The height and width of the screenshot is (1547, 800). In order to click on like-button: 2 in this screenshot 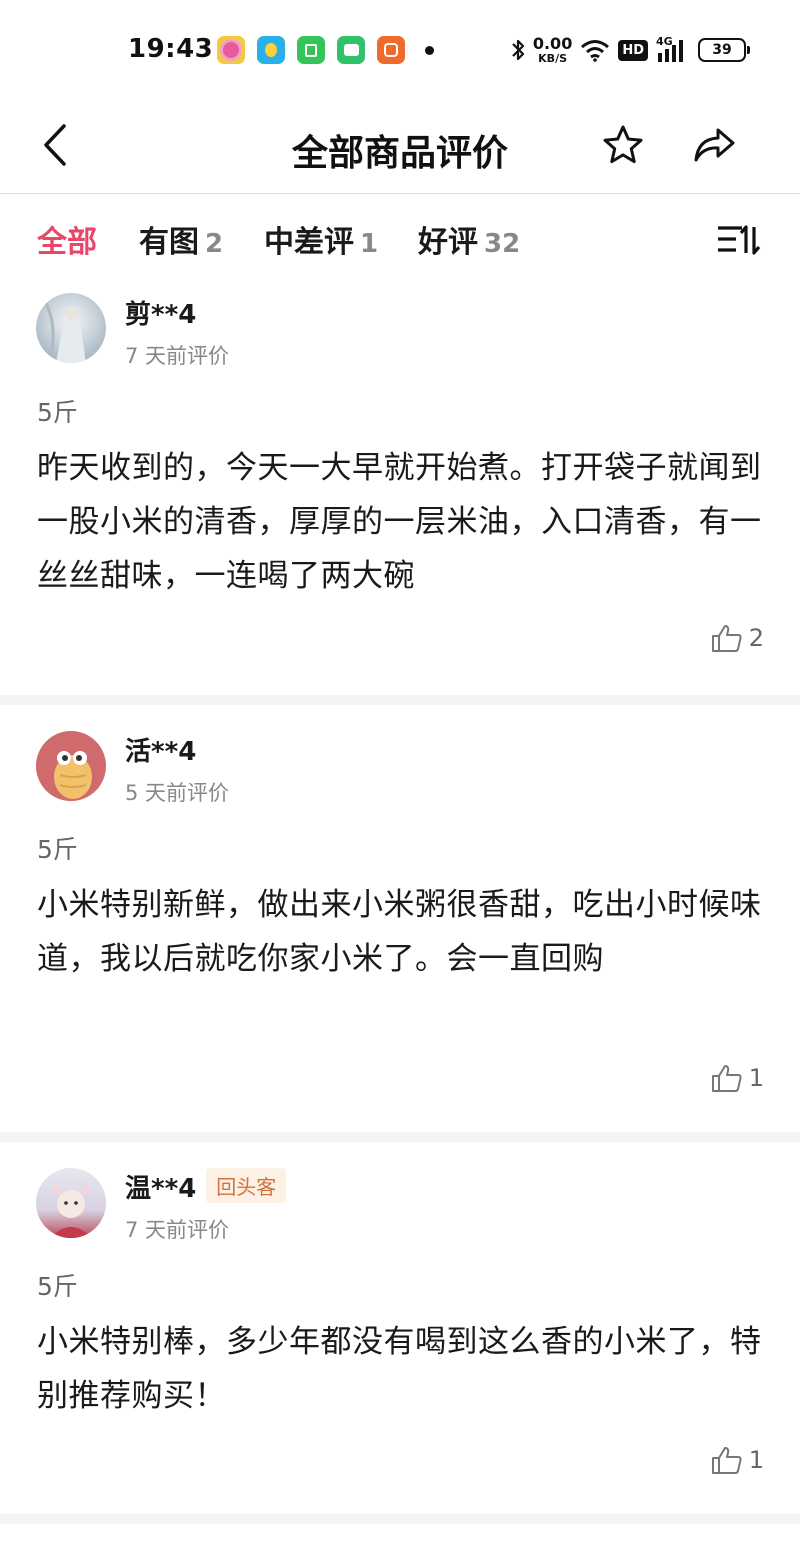, I will do `click(737, 638)`.